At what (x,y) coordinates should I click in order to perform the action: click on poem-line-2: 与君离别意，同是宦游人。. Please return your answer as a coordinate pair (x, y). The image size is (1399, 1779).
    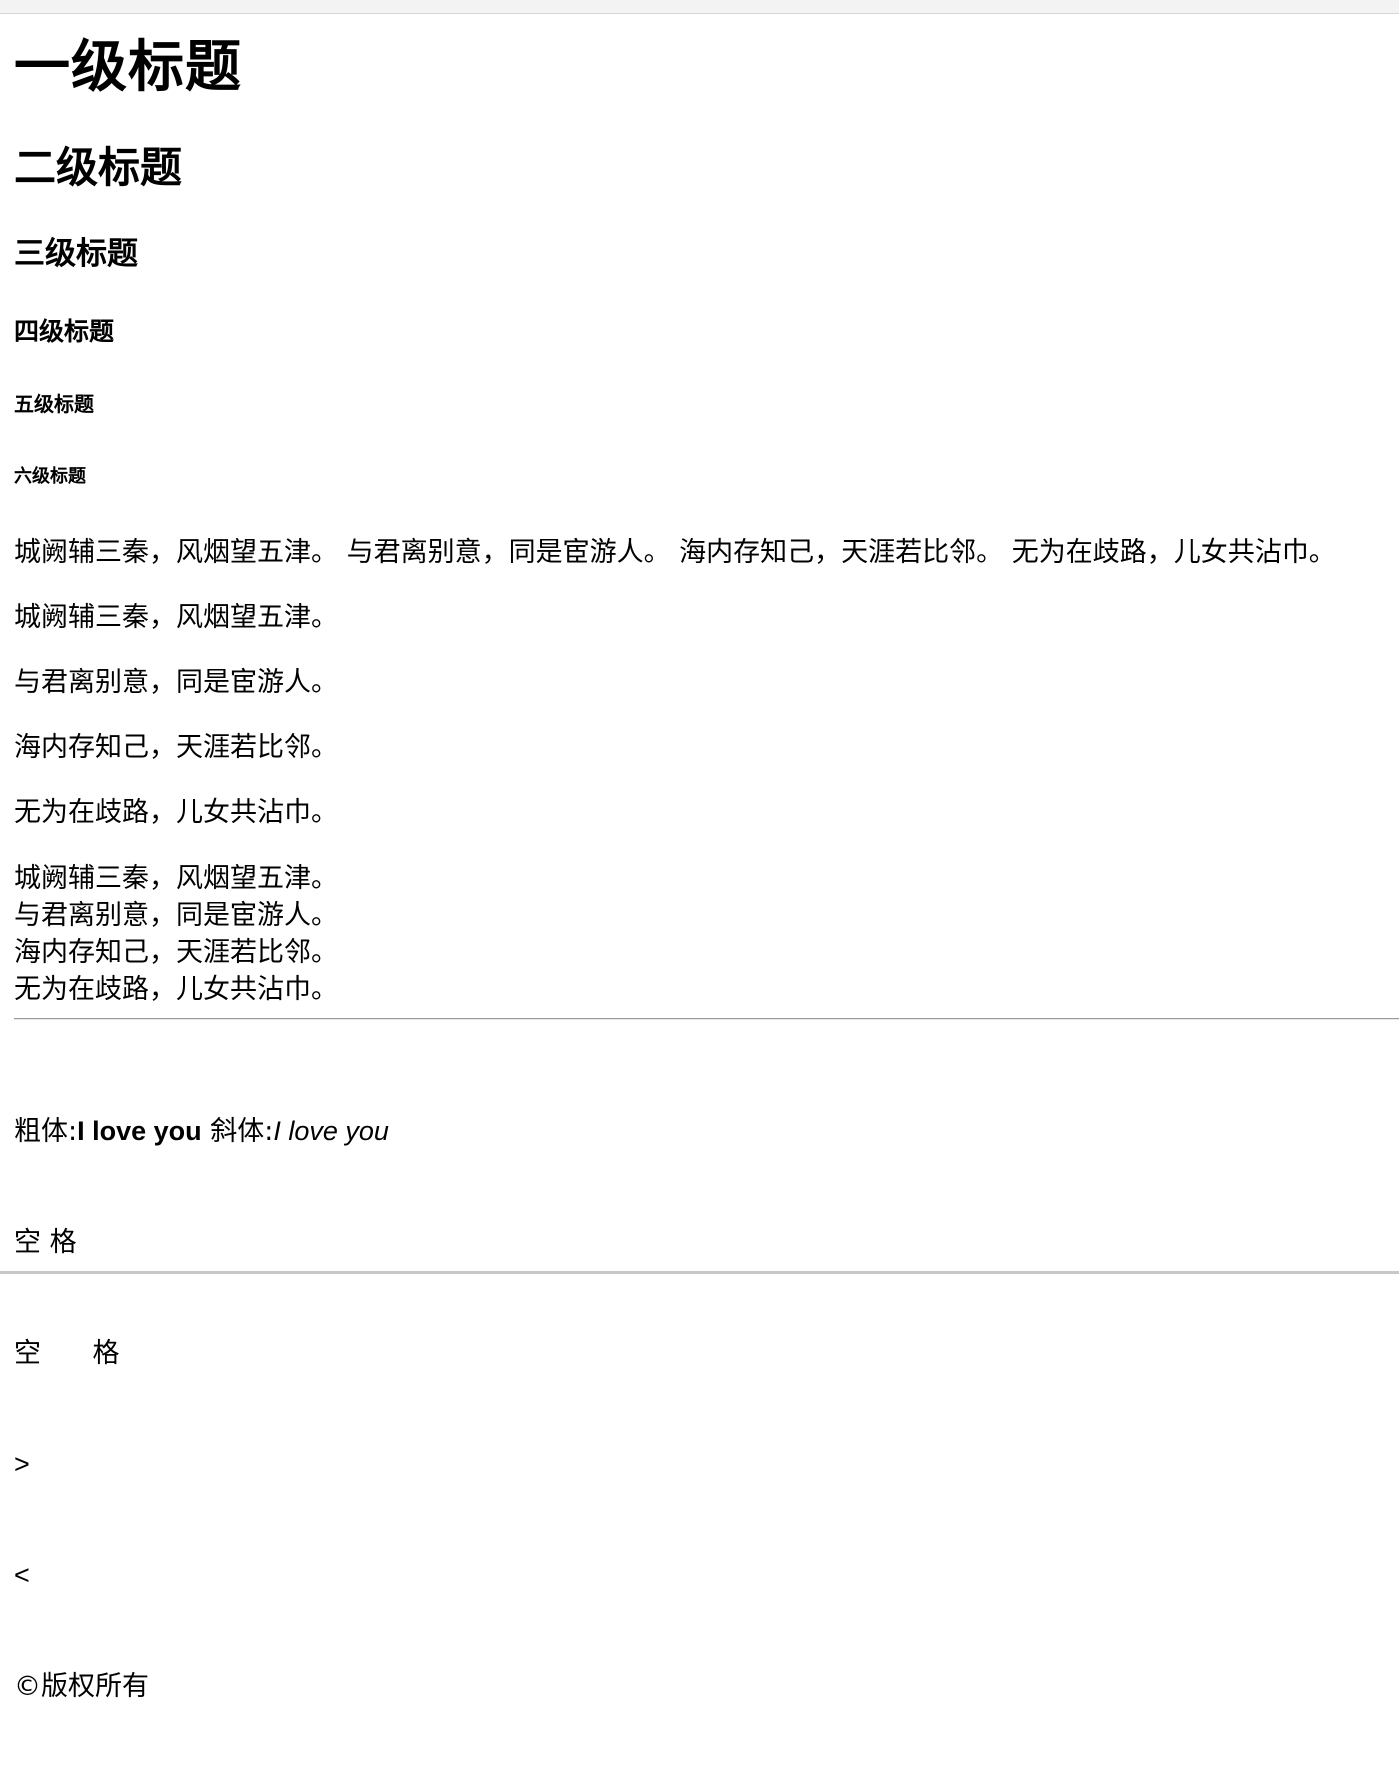
    Looking at the image, I should click on (176, 915).